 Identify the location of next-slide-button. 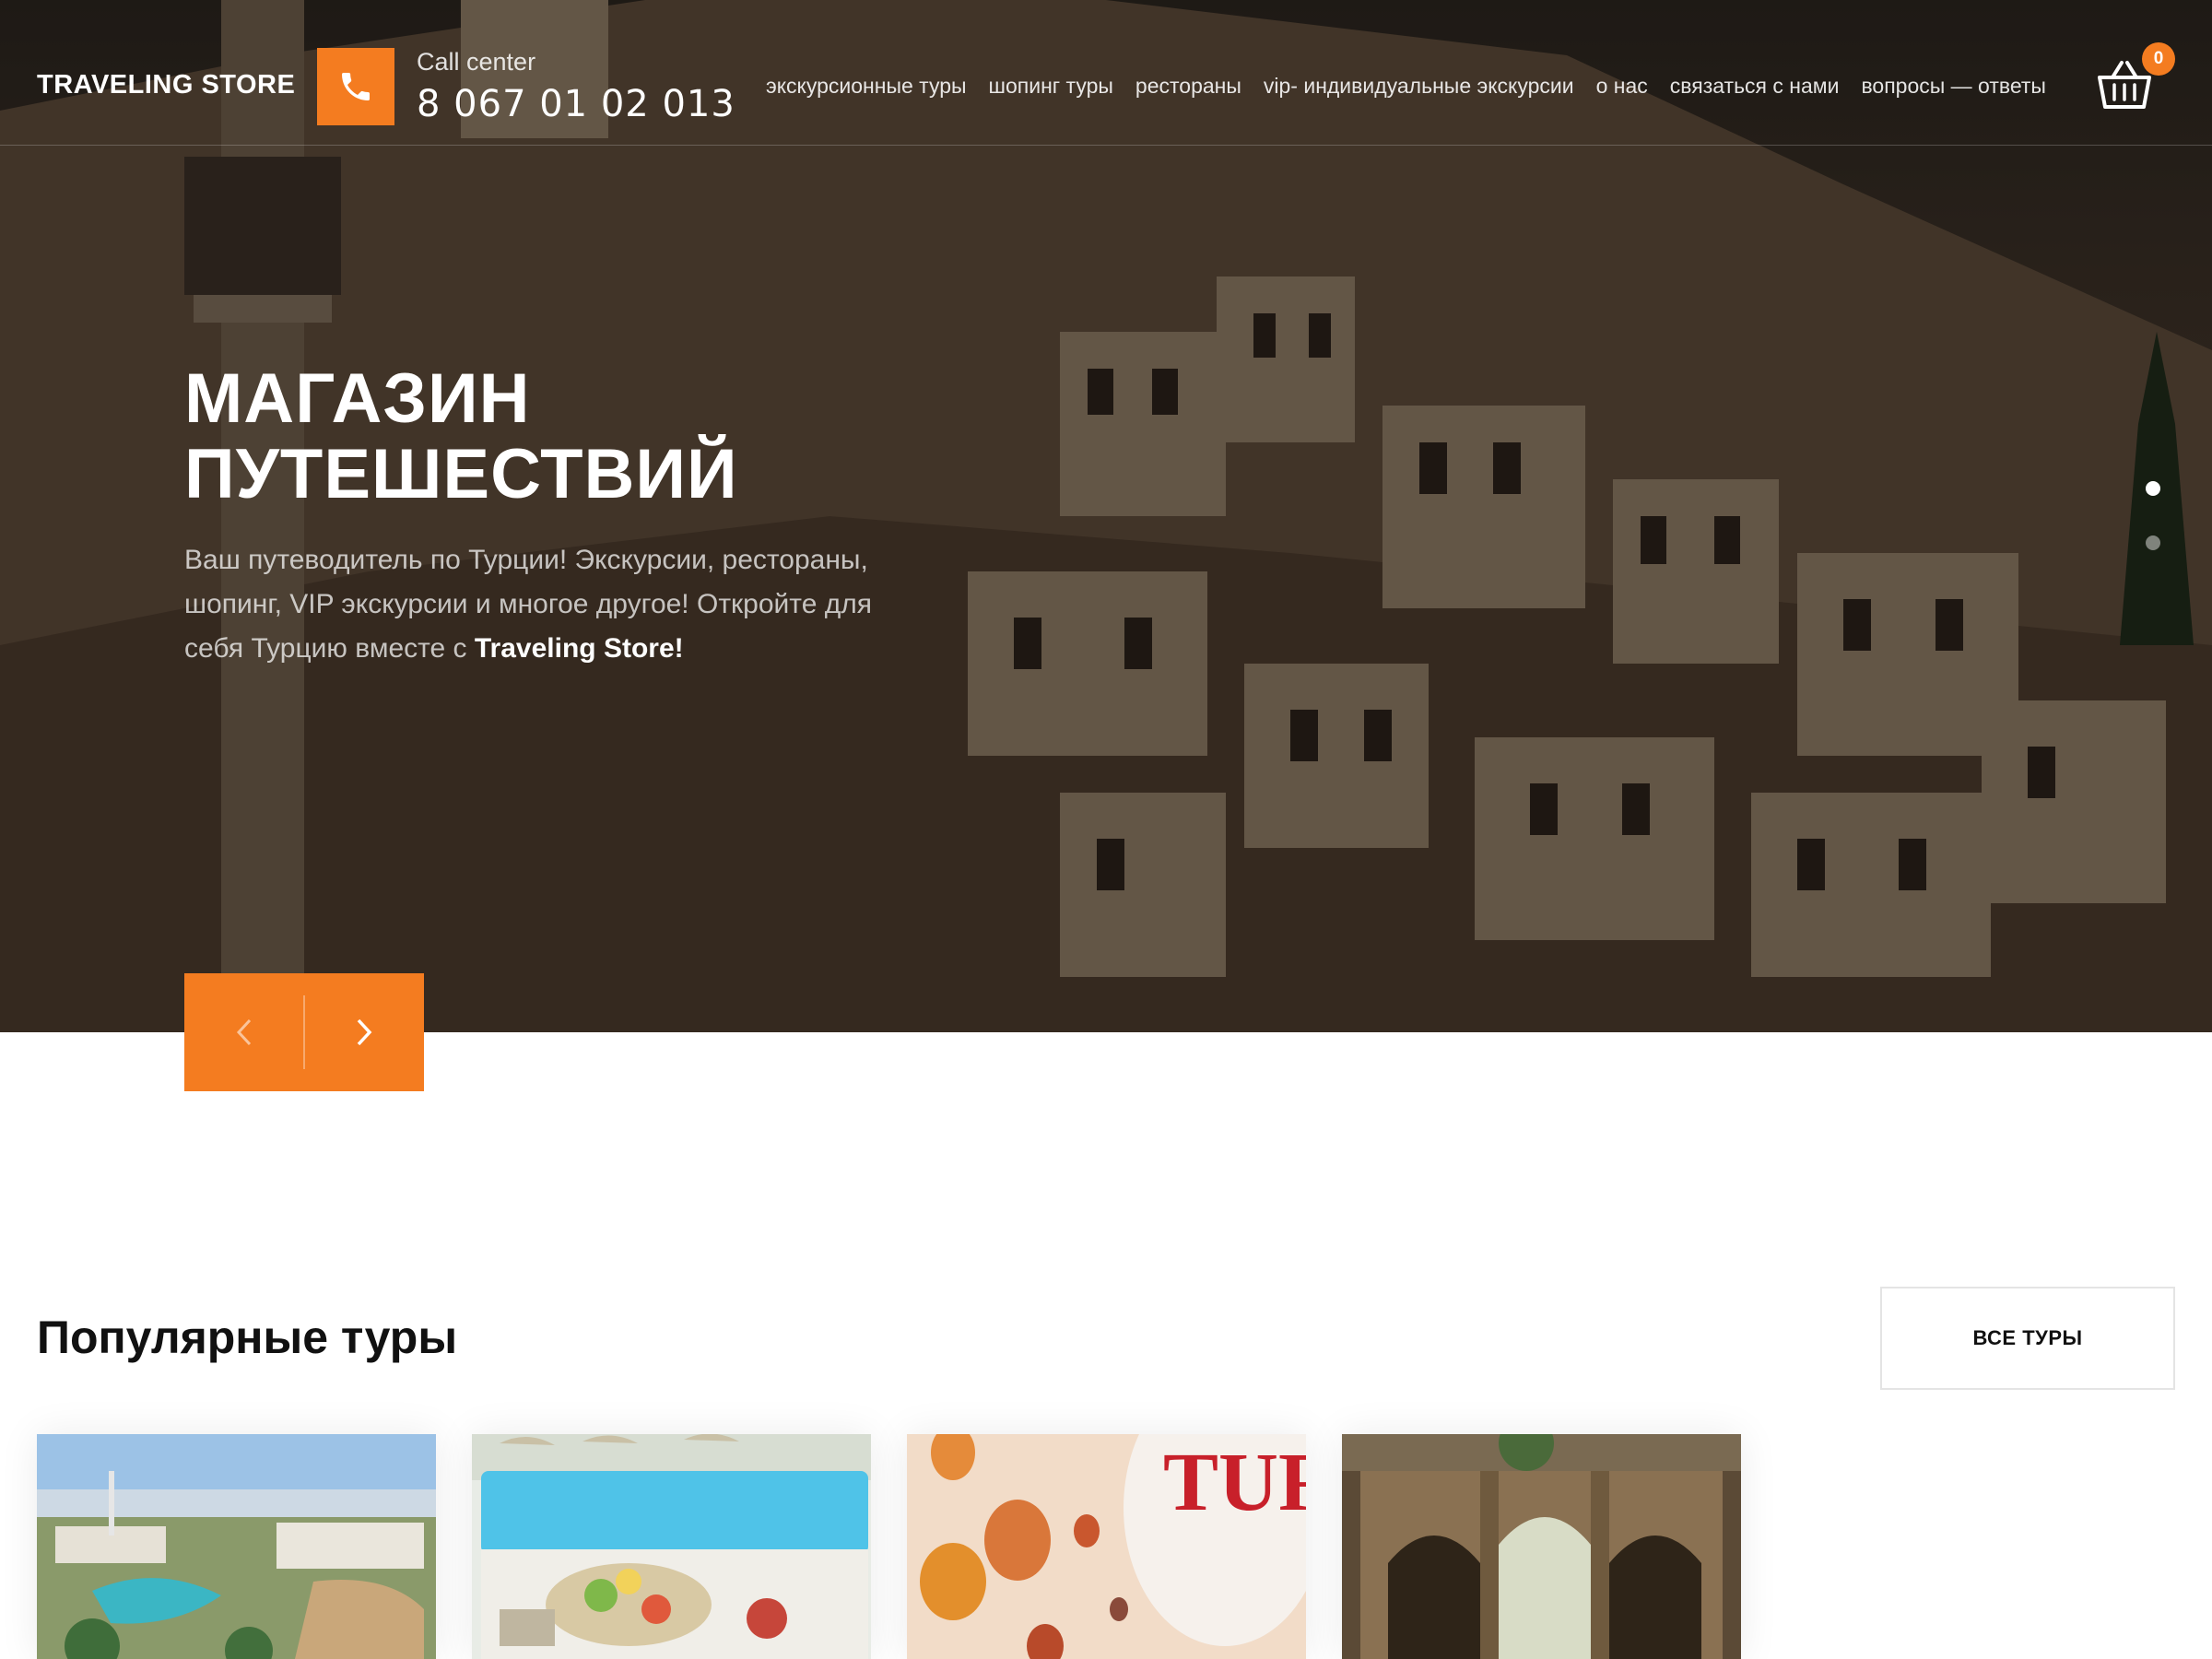
(364, 1032).